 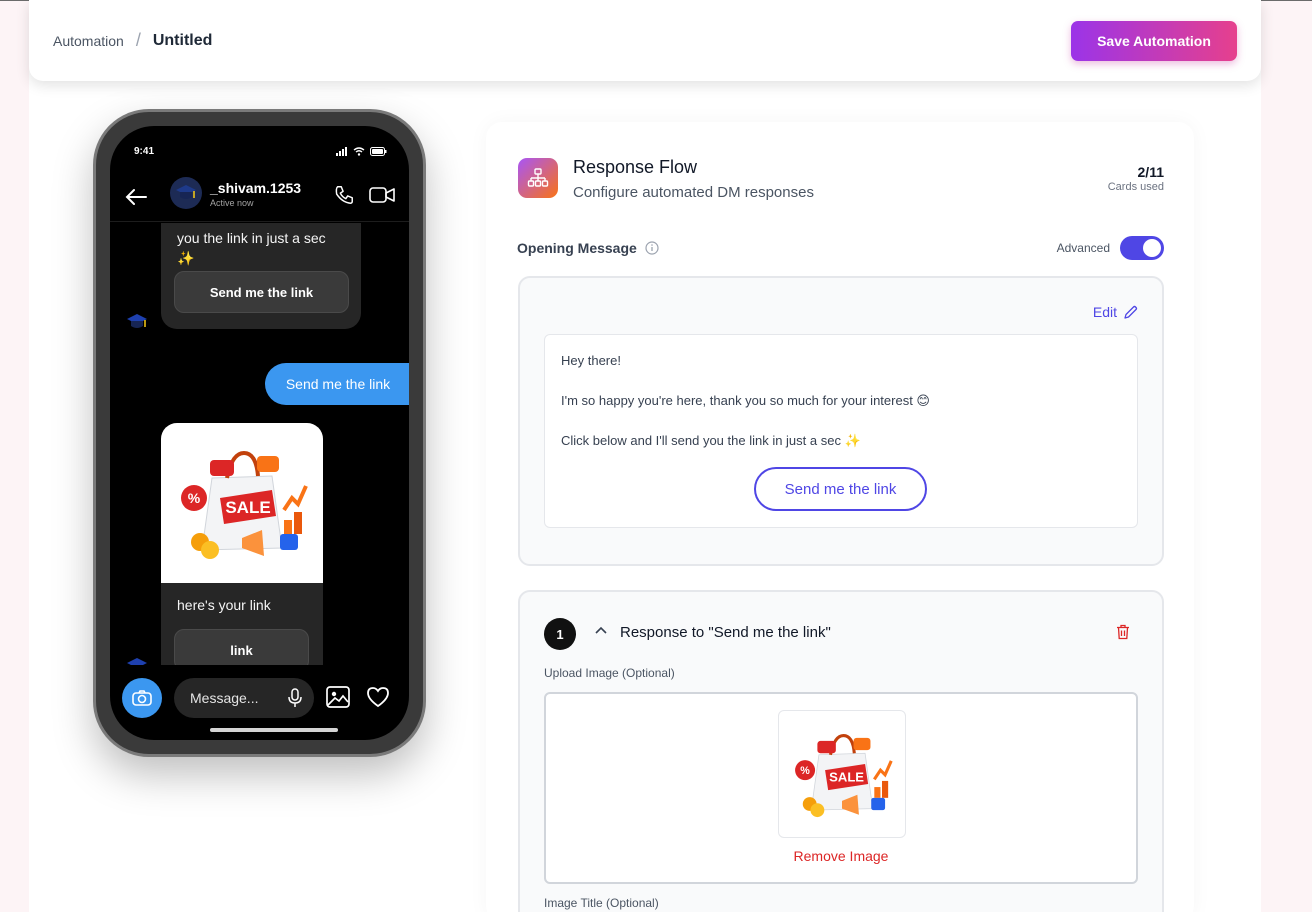 What do you see at coordinates (256, 188) in the screenshot?
I see `contact-username: _shivam.1253` at bounding box center [256, 188].